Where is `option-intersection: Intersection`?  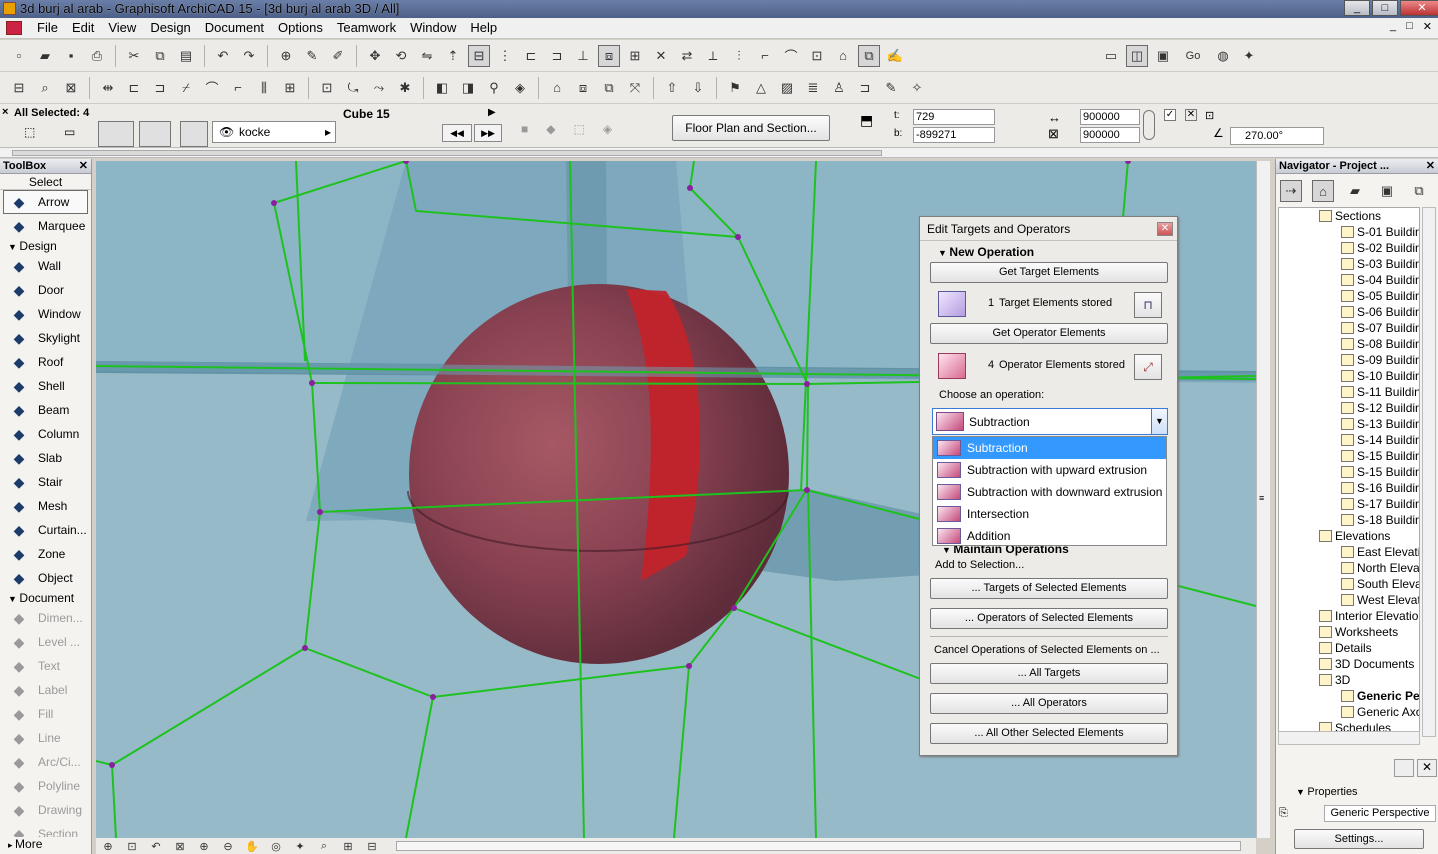
option-intersection: Intersection is located at coordinates (1049, 514).